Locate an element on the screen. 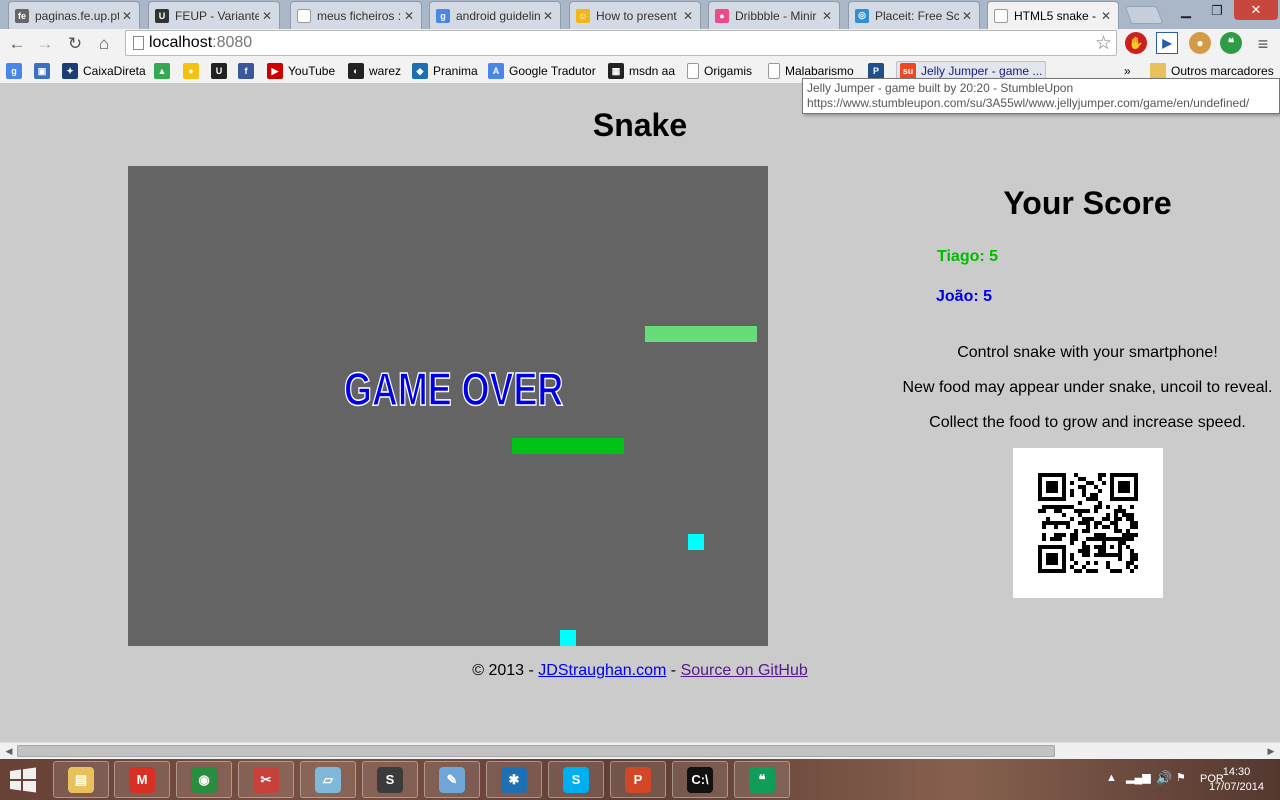  taskbar-app-gmail: M is located at coordinates (142, 779).